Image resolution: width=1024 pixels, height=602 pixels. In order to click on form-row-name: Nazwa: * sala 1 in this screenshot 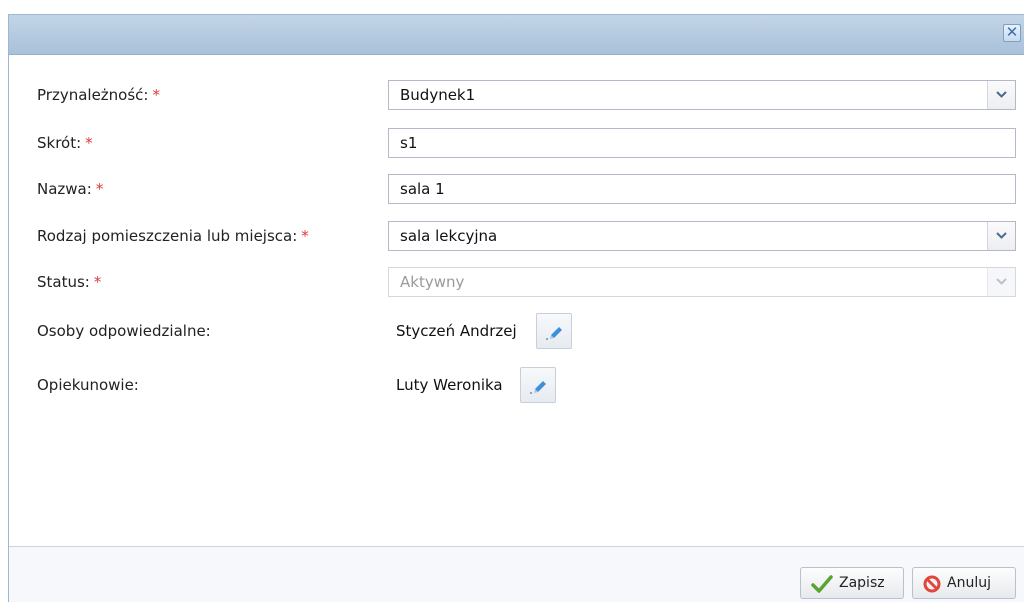, I will do `click(516, 189)`.